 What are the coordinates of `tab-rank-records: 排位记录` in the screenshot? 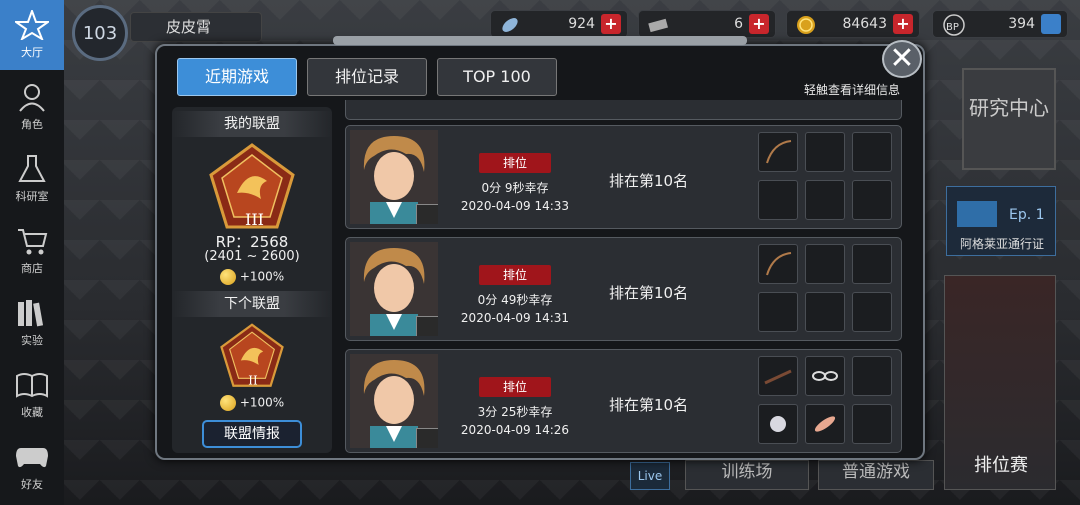 It's located at (367, 77).